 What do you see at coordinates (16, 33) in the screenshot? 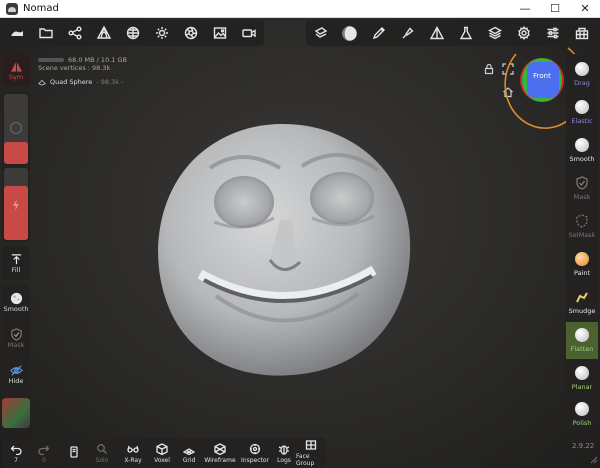
I see `logo-menu-button` at bounding box center [16, 33].